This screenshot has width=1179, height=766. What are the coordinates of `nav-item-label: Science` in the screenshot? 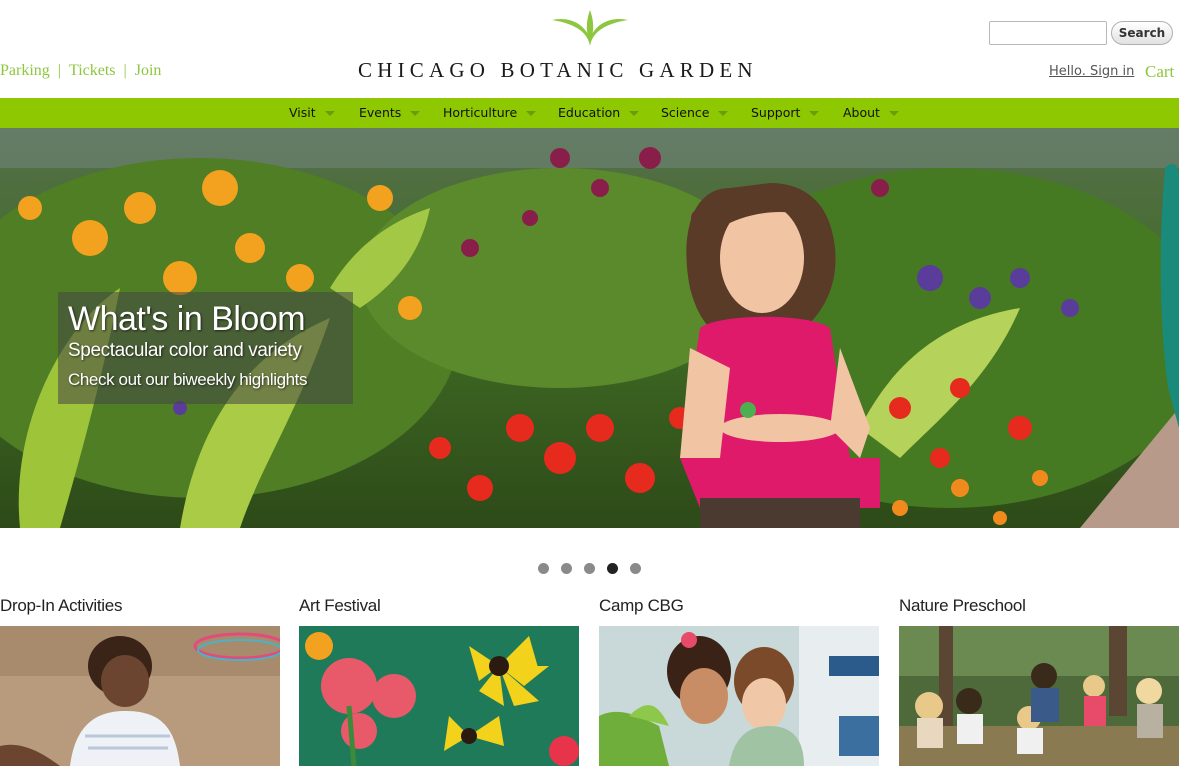 It's located at (685, 112).